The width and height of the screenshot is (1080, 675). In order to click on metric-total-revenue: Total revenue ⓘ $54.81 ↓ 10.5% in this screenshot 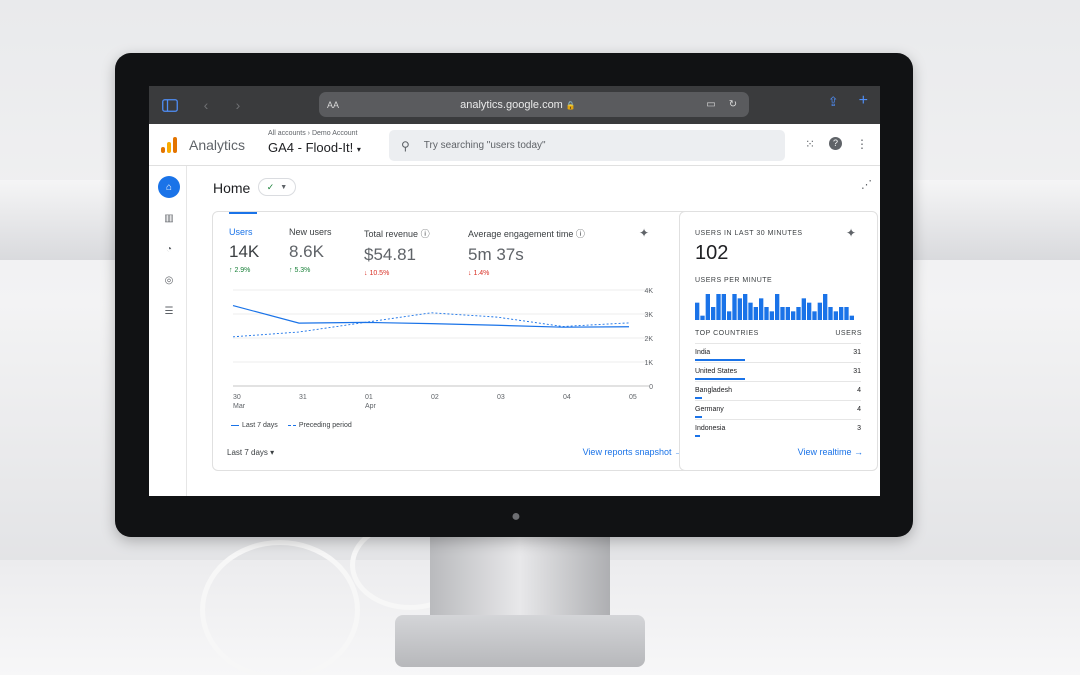, I will do `click(397, 252)`.